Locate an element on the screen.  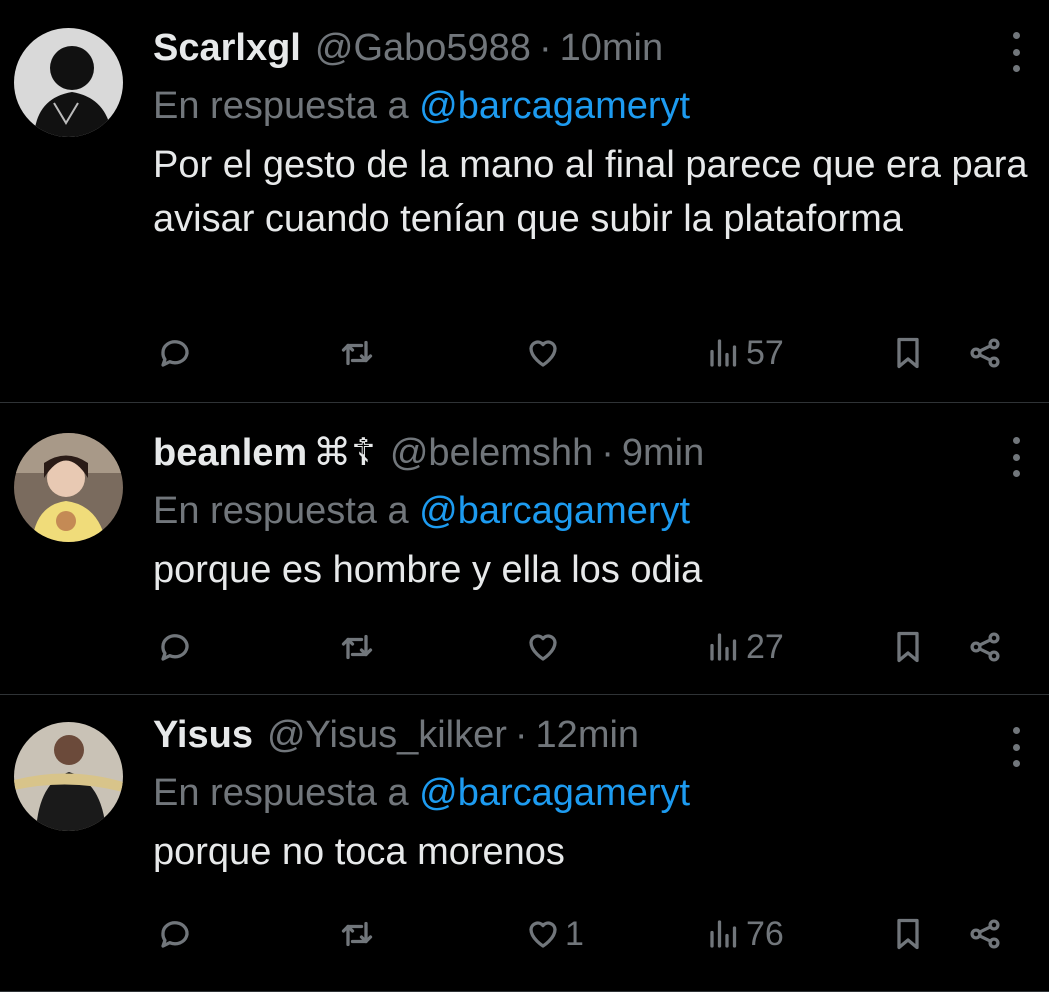
views-count: 27 is located at coordinates (765, 646).